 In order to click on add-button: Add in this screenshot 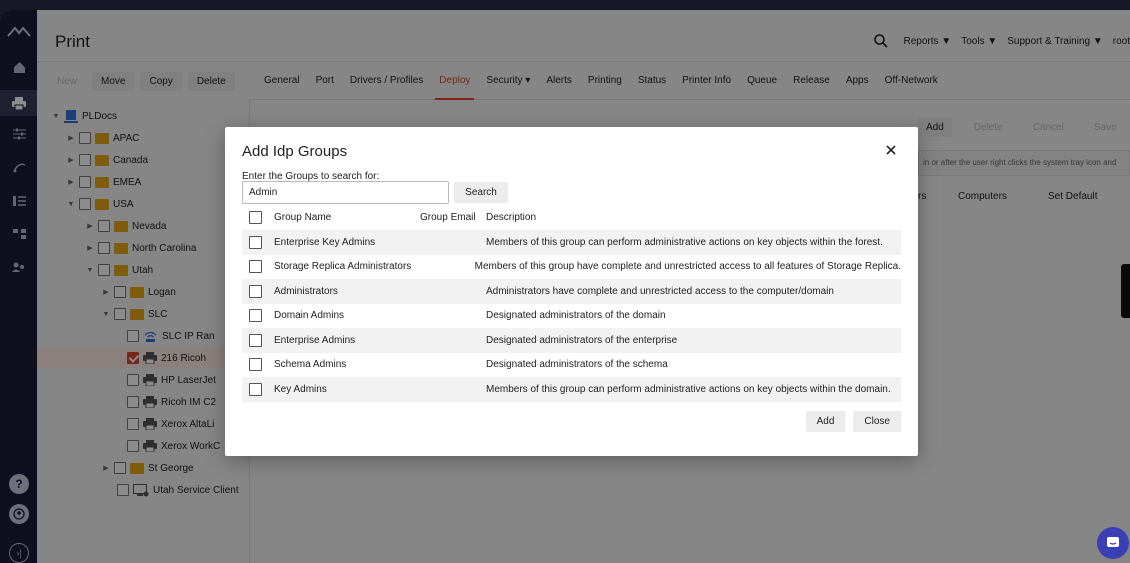, I will do `click(825, 421)`.